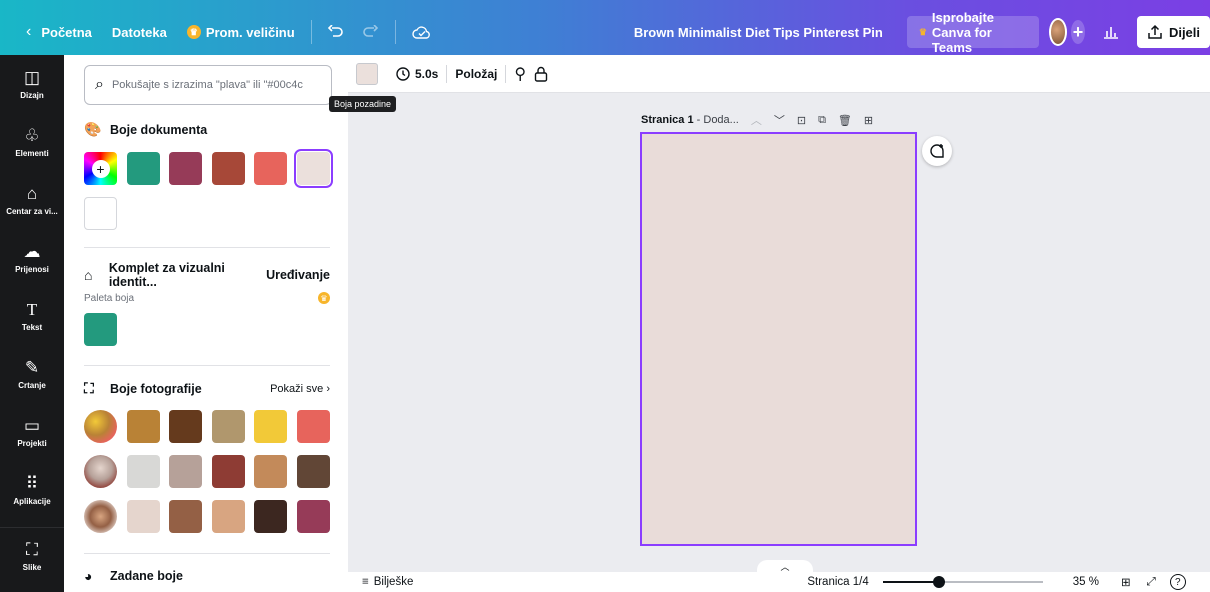  Describe the element at coordinates (1151, 582) in the screenshot. I see `fullscreen-icon: ⤢` at that location.